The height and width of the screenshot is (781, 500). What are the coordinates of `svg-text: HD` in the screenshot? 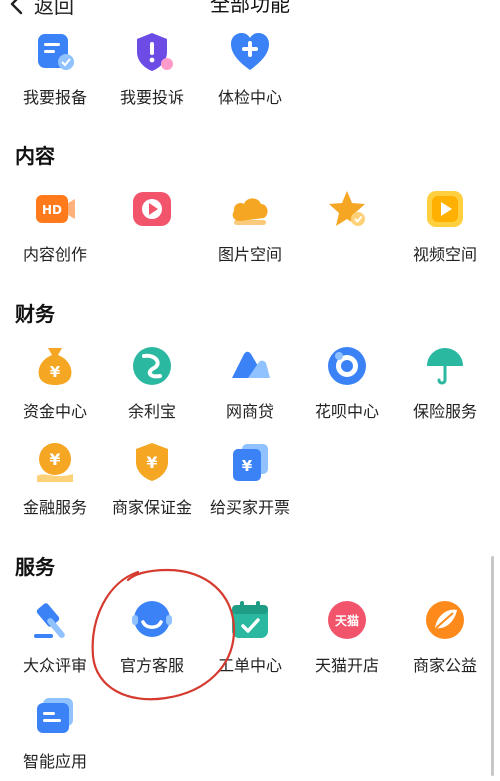 It's located at (52, 210).